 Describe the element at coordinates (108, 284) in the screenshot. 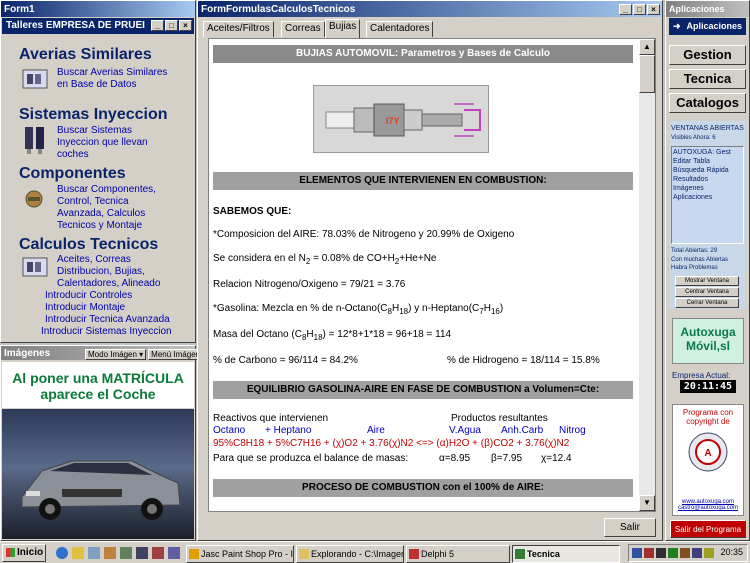

I see `calculos-link-3: Calentadores, Alineado` at that location.